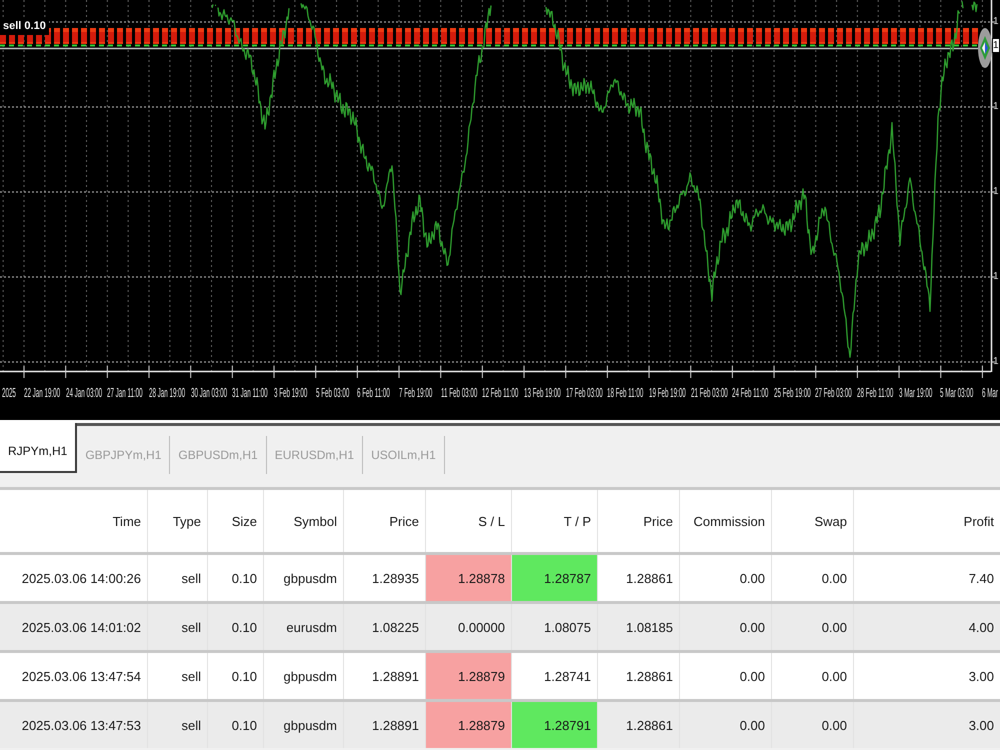 This screenshot has width=1000, height=750. What do you see at coordinates (74, 521) in the screenshot?
I see `column-header: Time` at bounding box center [74, 521].